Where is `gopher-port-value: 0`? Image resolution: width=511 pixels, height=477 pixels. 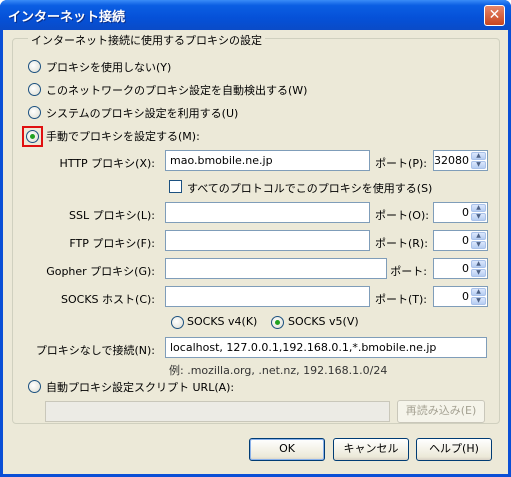
gopher-port-value: 0 is located at coordinates (465, 268).